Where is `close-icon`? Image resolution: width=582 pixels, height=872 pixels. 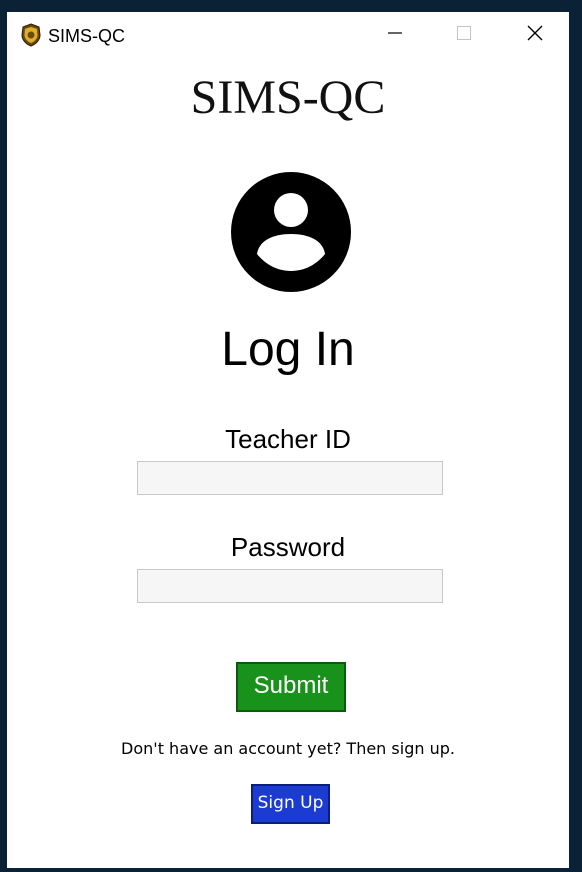
close-icon is located at coordinates (535, 35).